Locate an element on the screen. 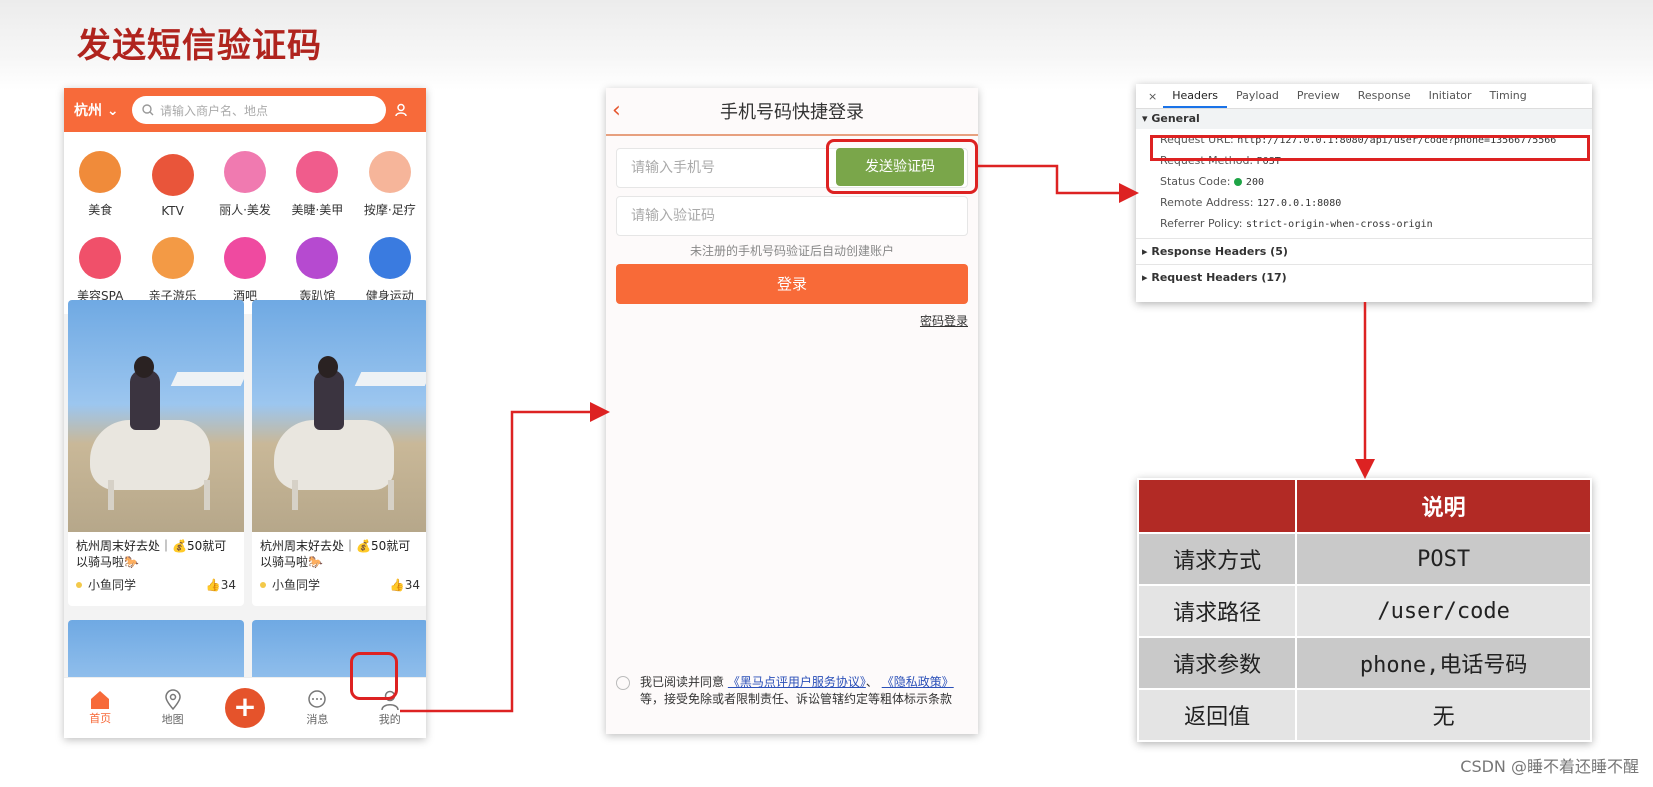  row-key: Remote Address: is located at coordinates (1207, 202).